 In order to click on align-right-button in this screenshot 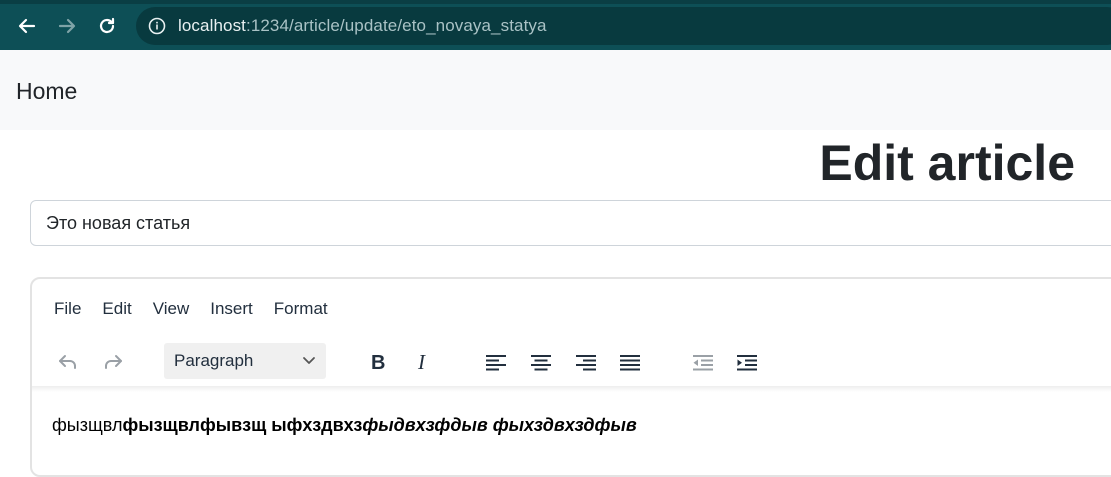, I will do `click(586, 362)`.